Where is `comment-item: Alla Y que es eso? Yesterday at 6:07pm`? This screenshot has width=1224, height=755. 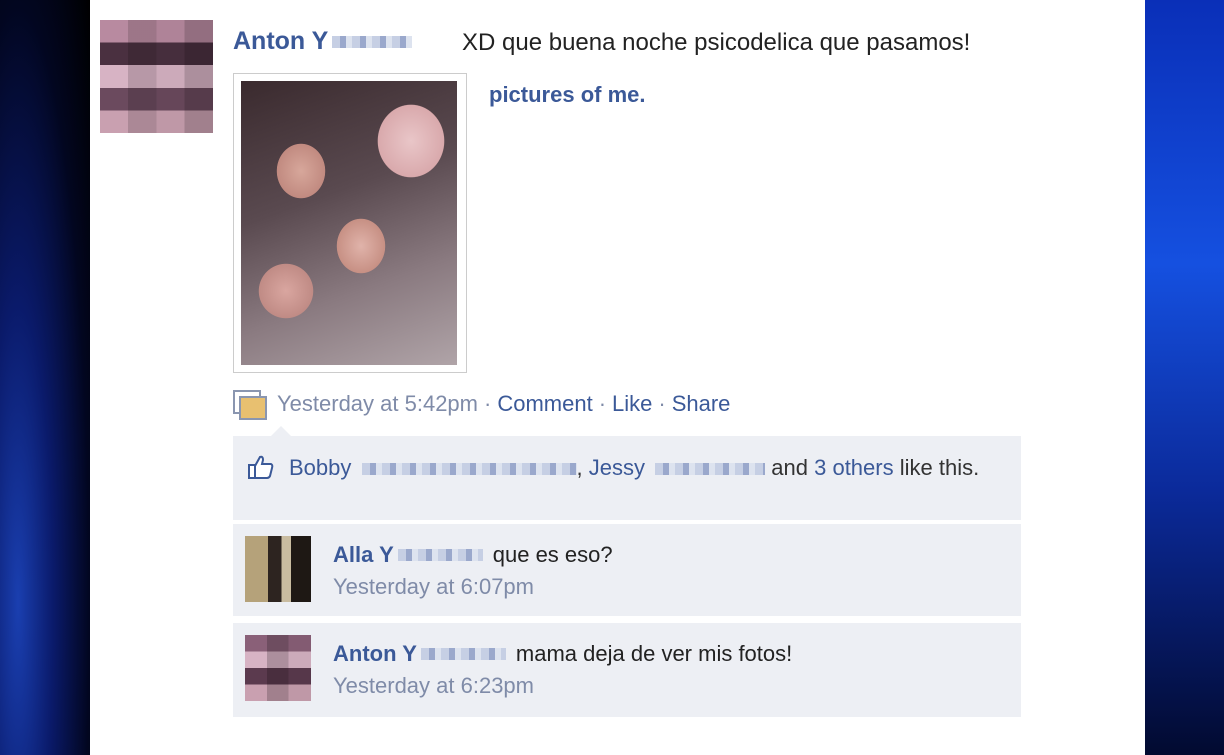 comment-item: Alla Y que es eso? Yesterday at 6:07pm is located at coordinates (627, 570).